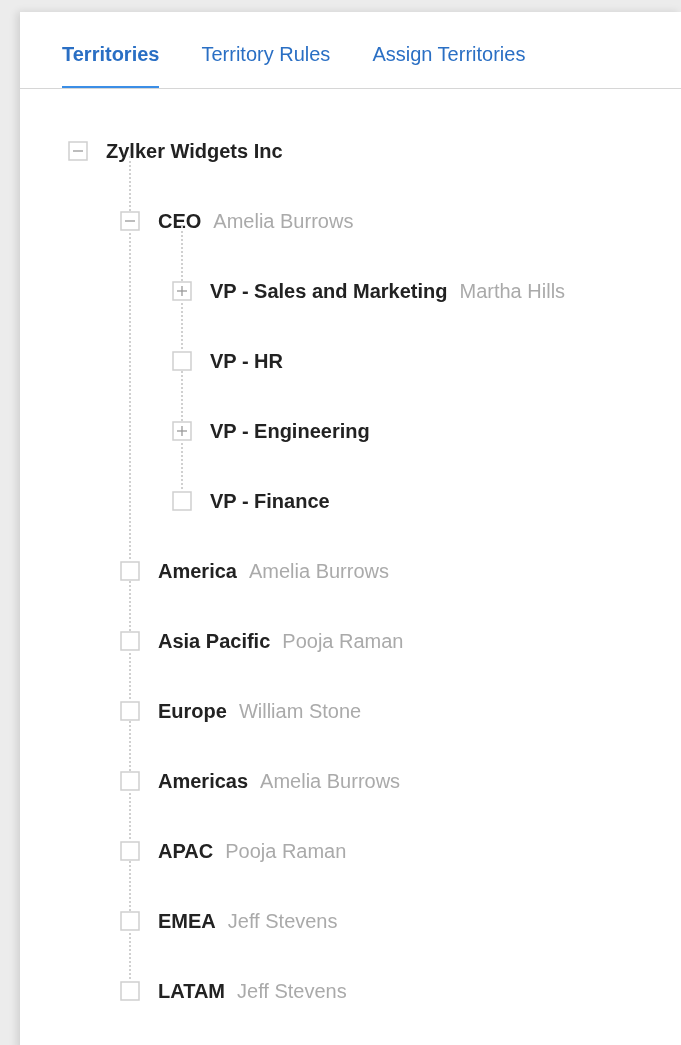  I want to click on territory-name: EMEA, so click(187, 921).